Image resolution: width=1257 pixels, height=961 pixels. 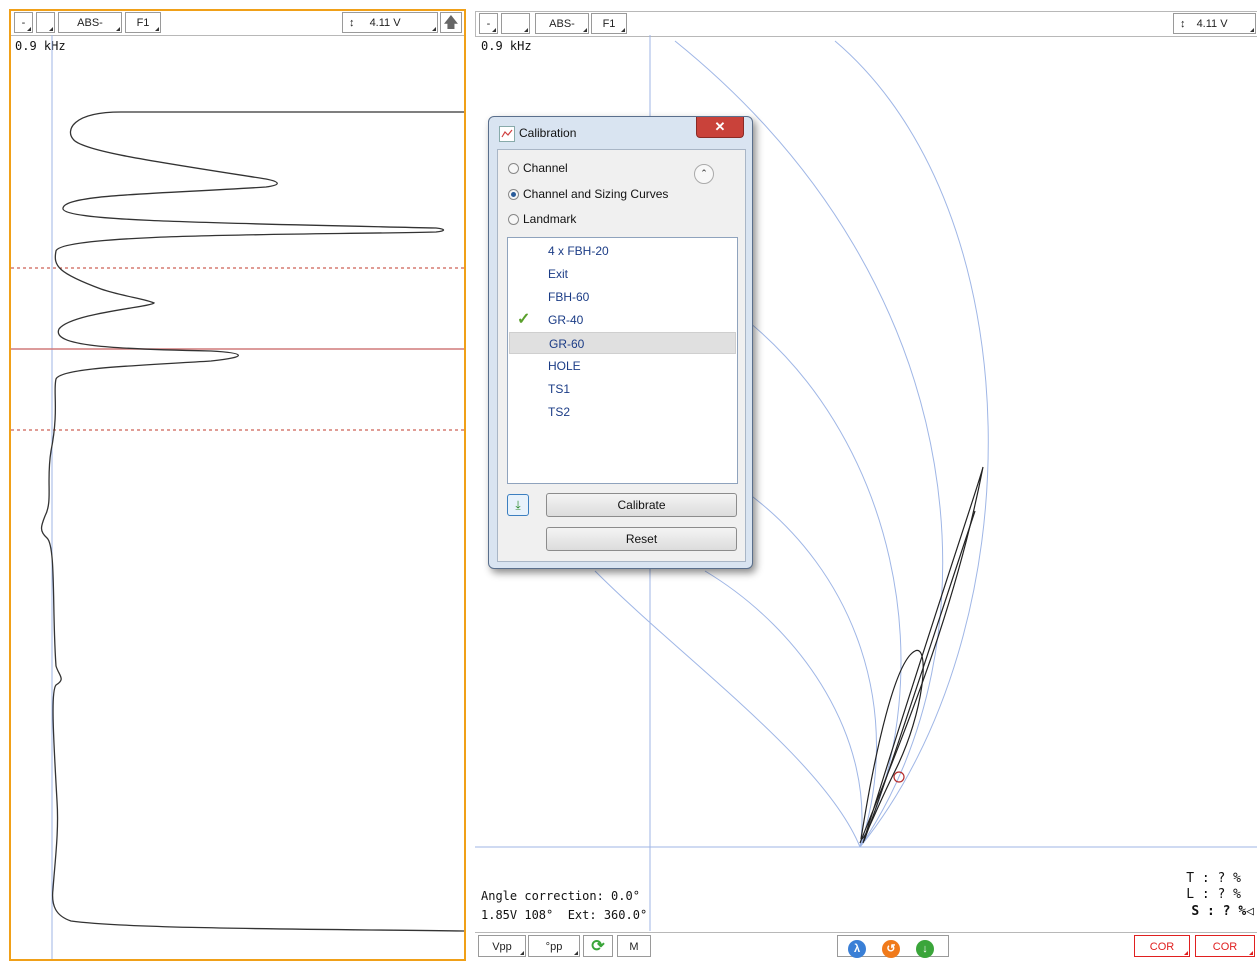 I want to click on list-item-label: FBH-60, so click(x=569, y=297).